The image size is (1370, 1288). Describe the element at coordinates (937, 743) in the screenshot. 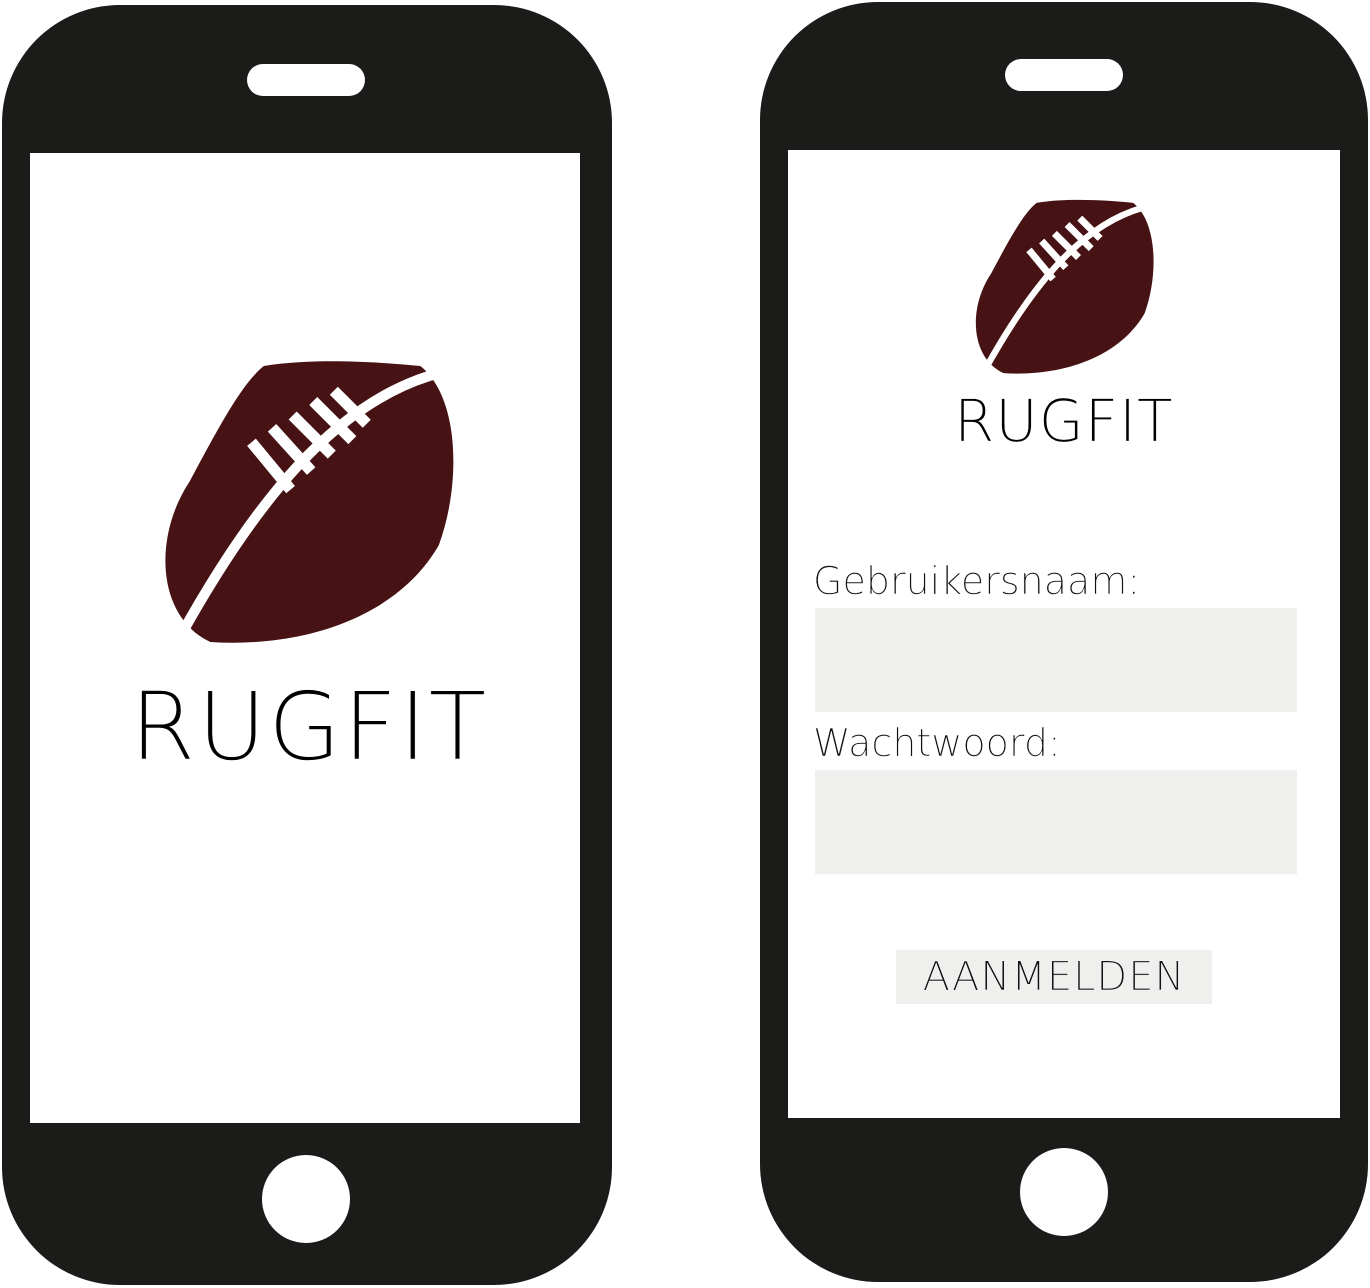

I see `password-label: Wachtwoord:` at that location.